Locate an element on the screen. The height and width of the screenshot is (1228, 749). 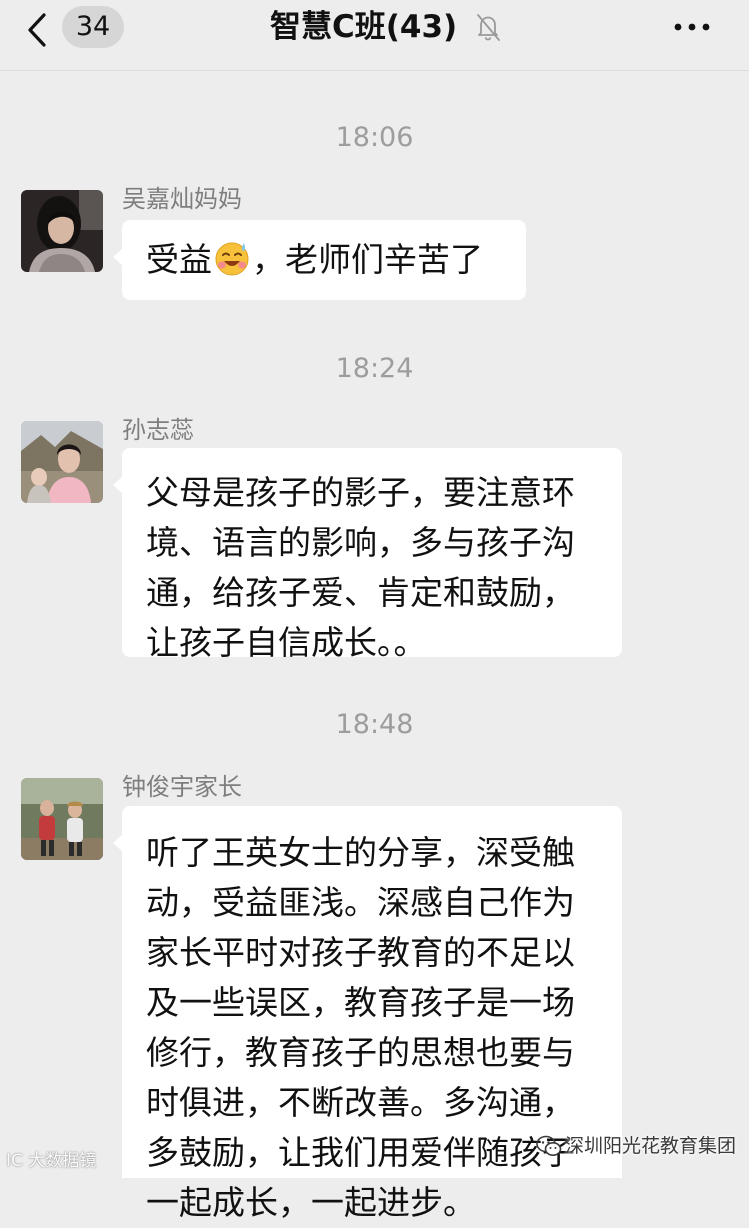
message-line: 境、语言的影响，多与孩子沟 is located at coordinates (360, 542).